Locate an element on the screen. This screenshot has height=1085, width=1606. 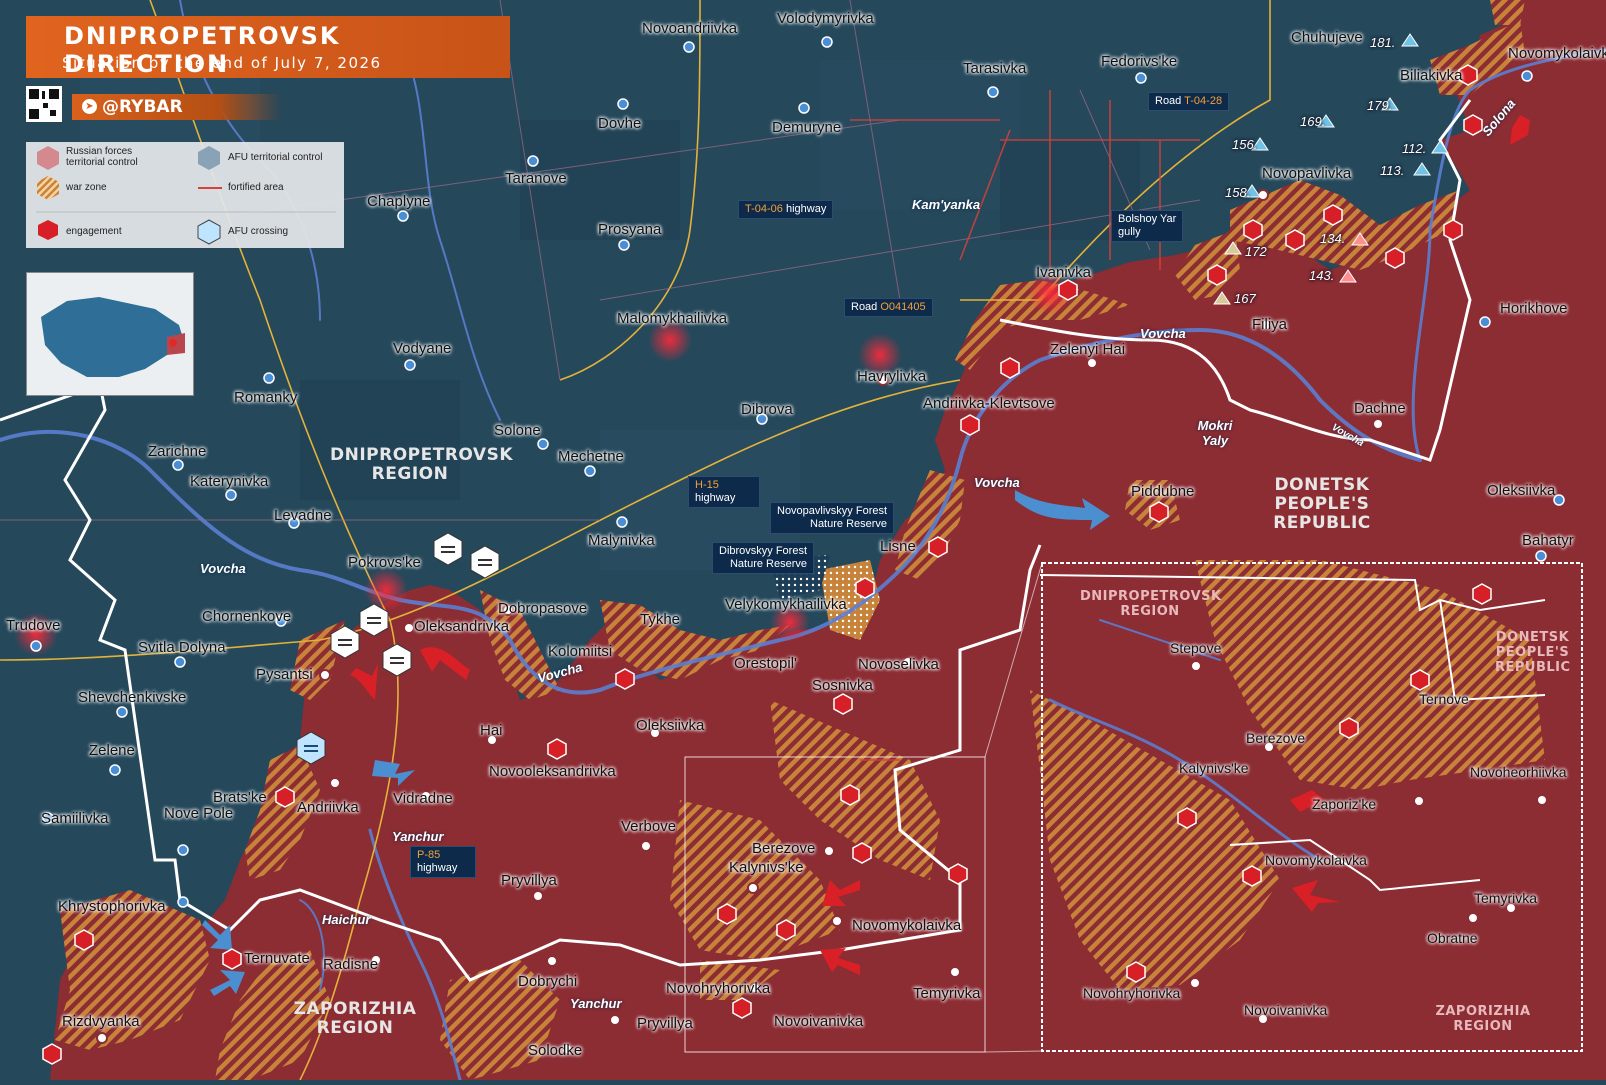
height-label: 179. is located at coordinates (1380, 105).